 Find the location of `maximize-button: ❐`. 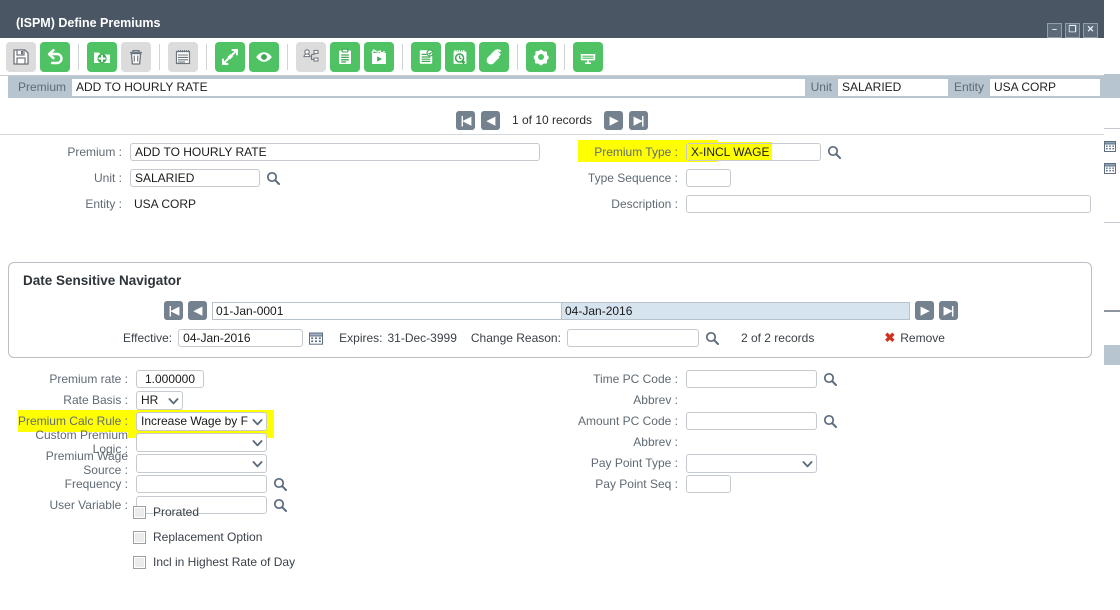

maximize-button: ❐ is located at coordinates (1072, 30).